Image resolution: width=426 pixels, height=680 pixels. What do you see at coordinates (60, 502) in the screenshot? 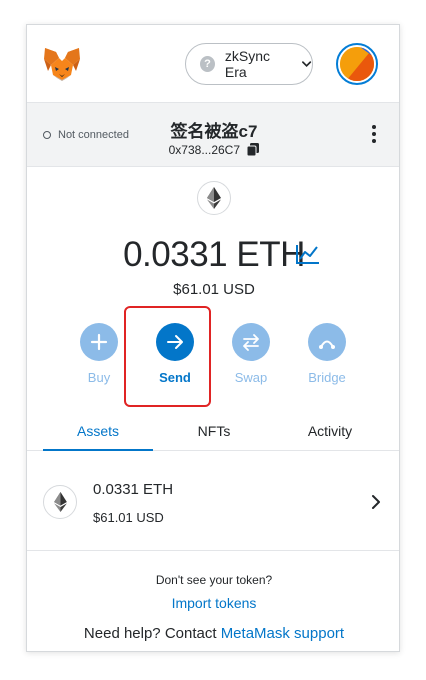
I see `eth-token-icon` at bounding box center [60, 502].